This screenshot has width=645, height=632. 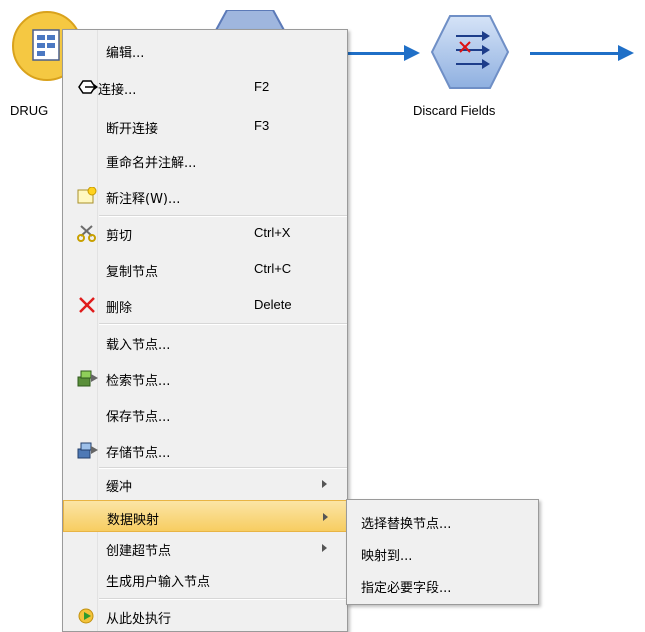 What do you see at coordinates (205, 126) in the screenshot?
I see `menu-item-disconnect: 断开连接 F3` at bounding box center [205, 126].